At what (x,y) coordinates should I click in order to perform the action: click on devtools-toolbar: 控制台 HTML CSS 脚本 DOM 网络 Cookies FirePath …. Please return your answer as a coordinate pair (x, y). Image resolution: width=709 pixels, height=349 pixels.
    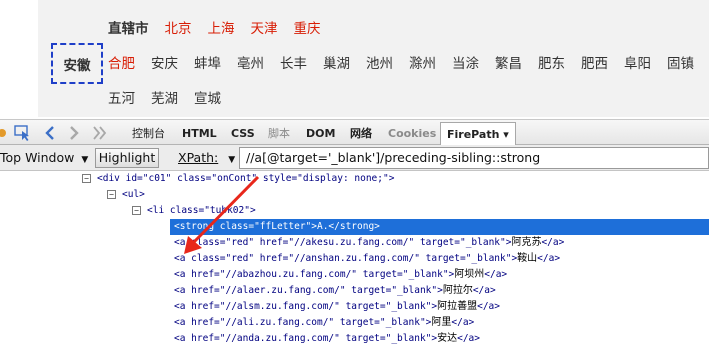
    Looking at the image, I should click on (354, 133).